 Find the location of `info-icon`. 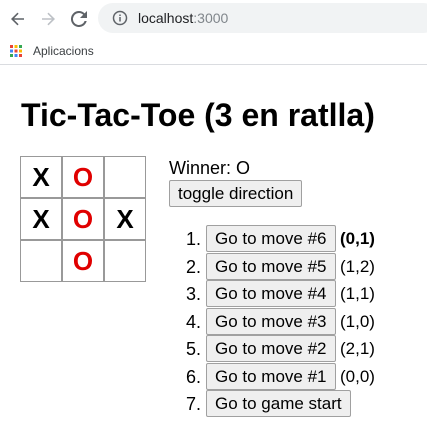

info-icon is located at coordinates (120, 18).